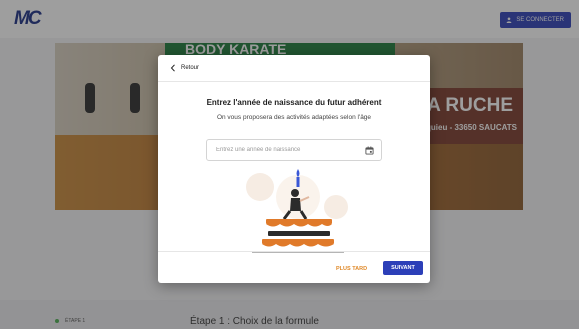 Image resolution: width=579 pixels, height=329 pixels. What do you see at coordinates (294, 81) in the screenshot?
I see `header-divider` at bounding box center [294, 81].